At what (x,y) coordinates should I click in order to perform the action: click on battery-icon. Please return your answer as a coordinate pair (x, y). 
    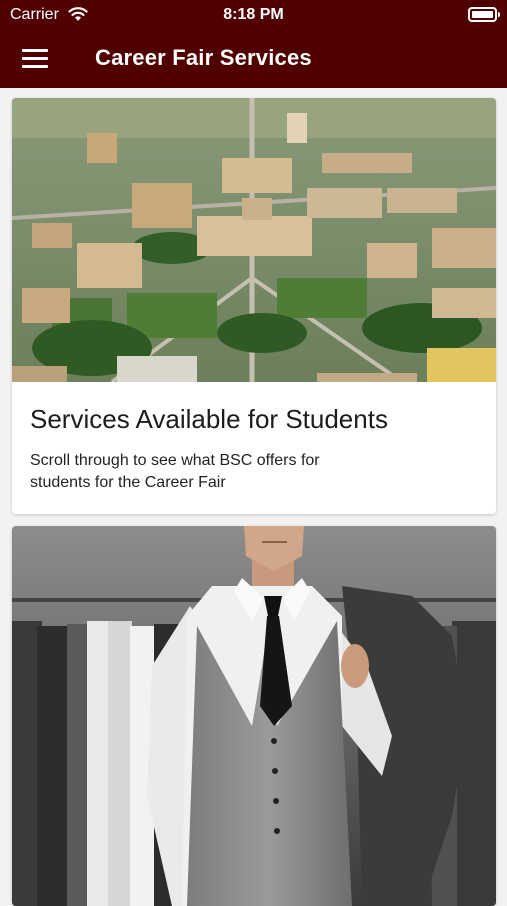
    Looking at the image, I should click on (484, 14).